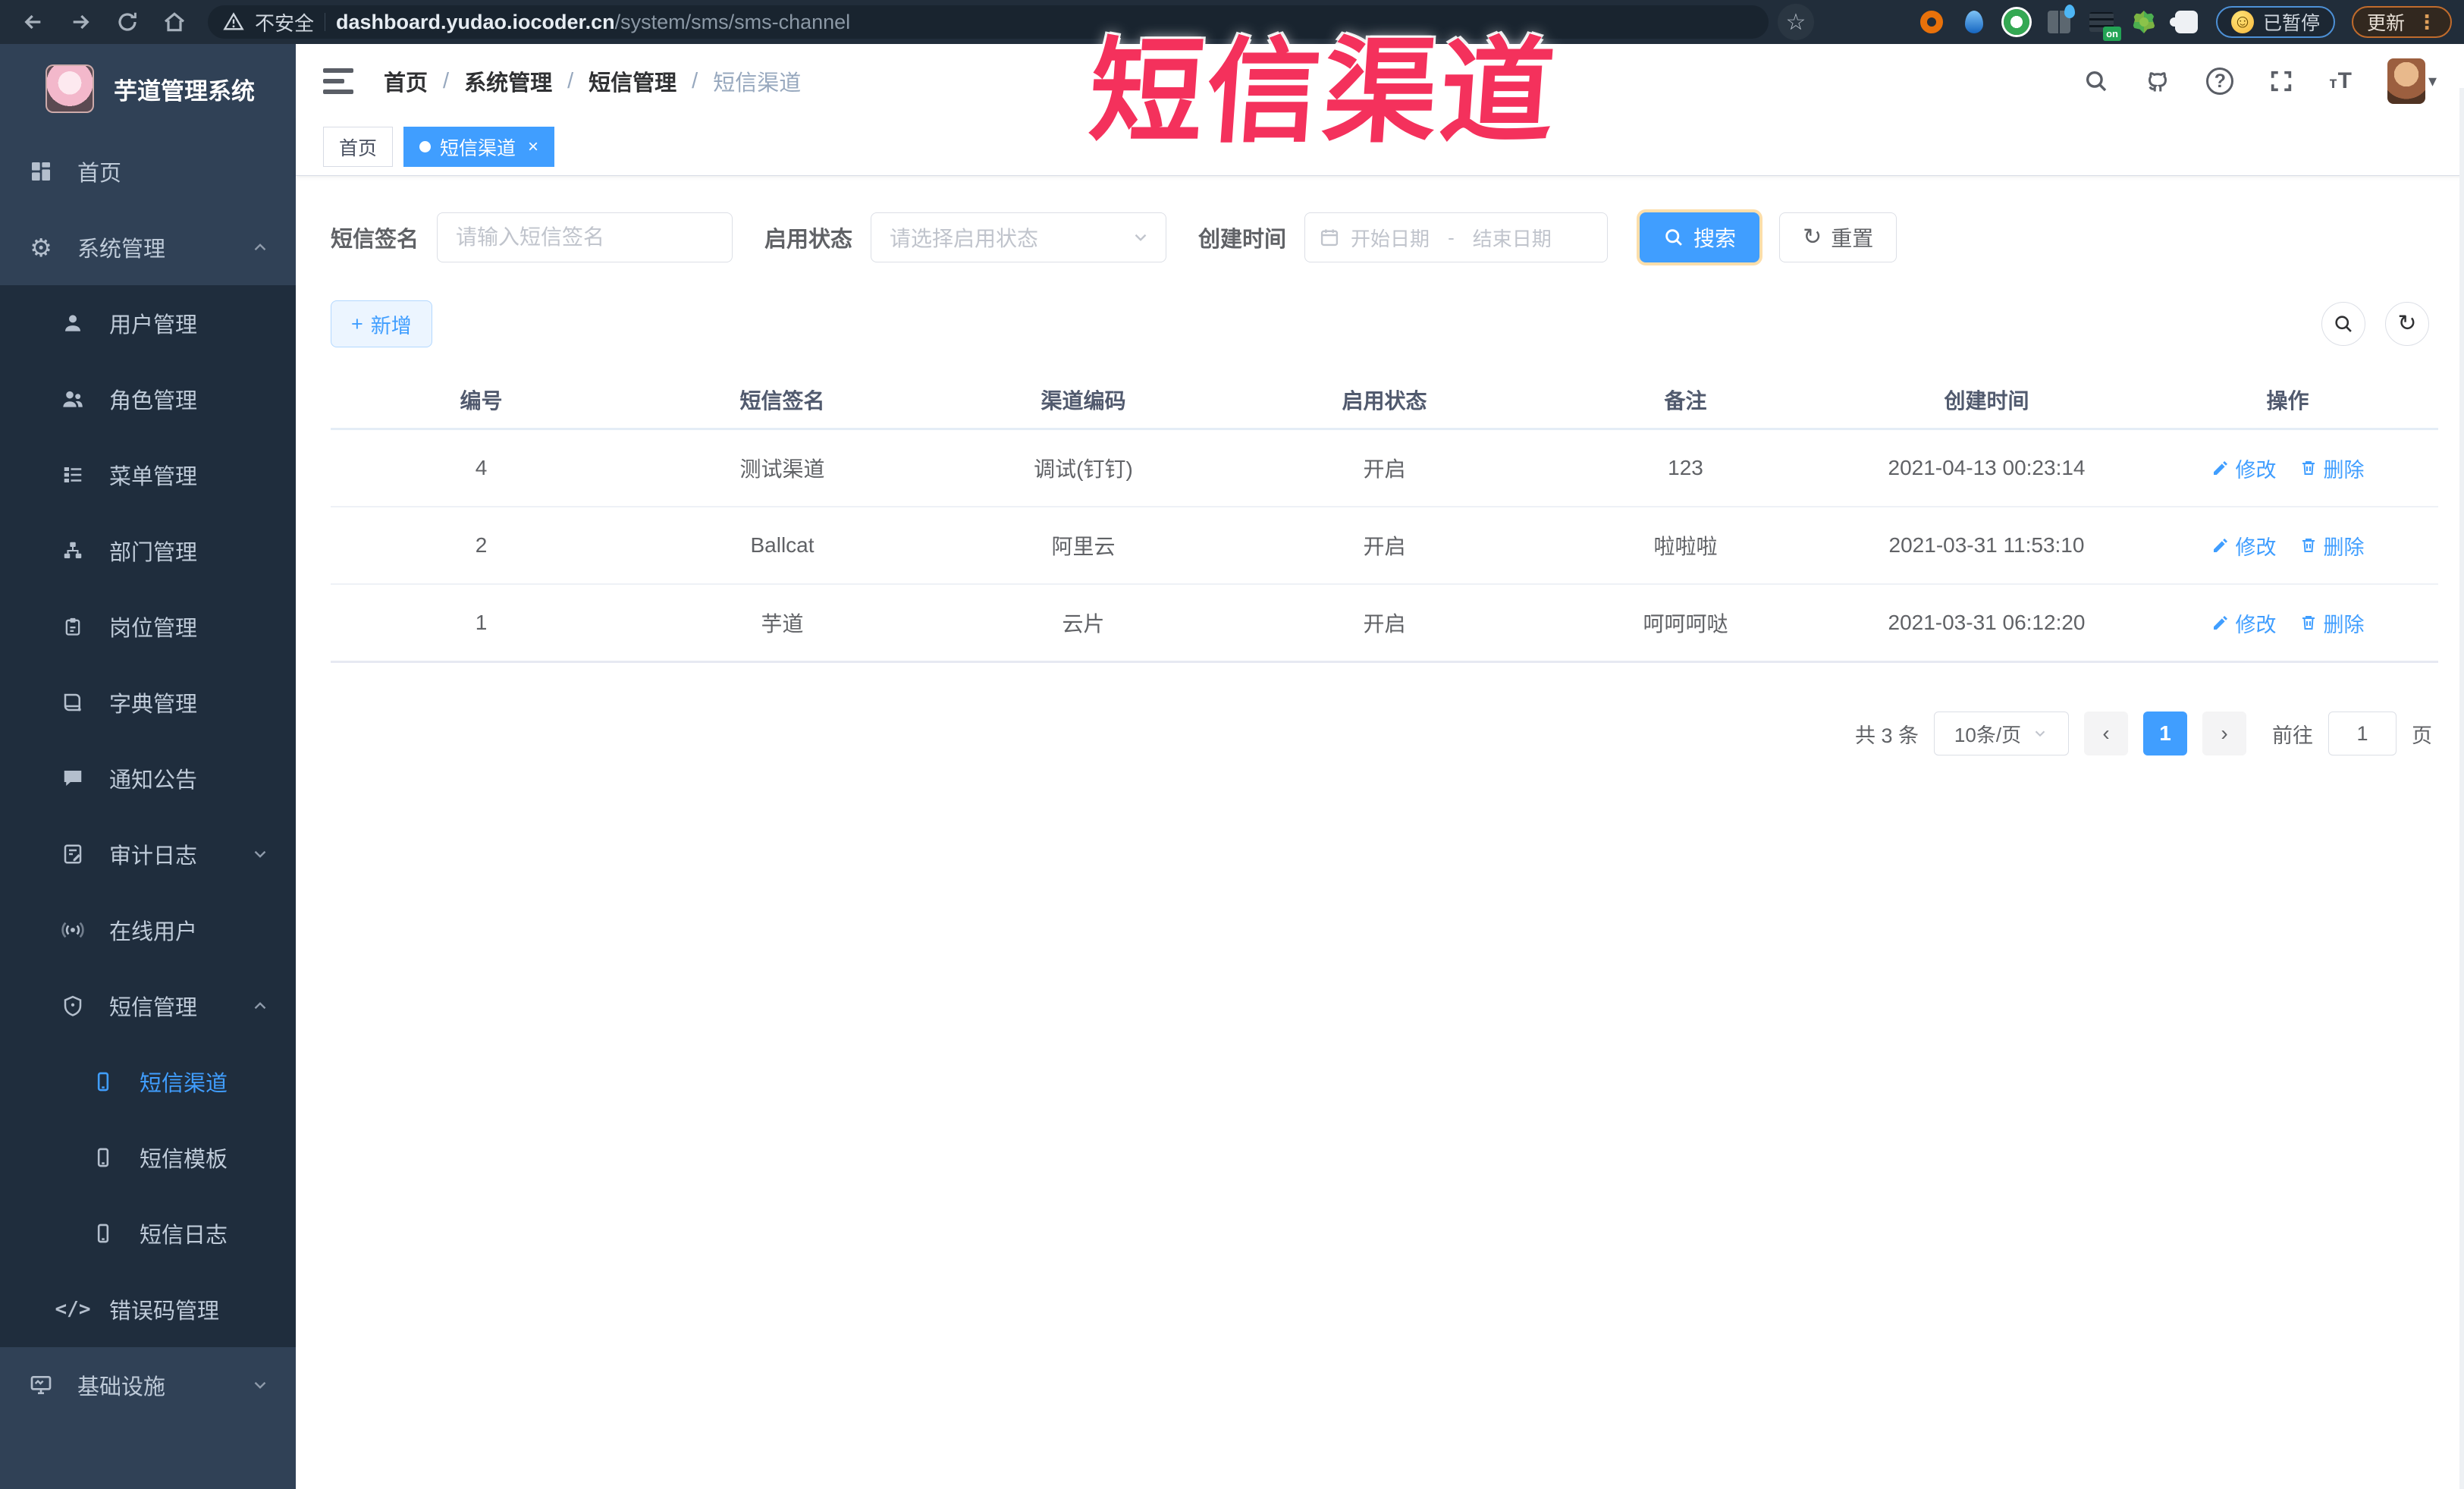 The width and height of the screenshot is (2464, 1489). What do you see at coordinates (148, 702) in the screenshot?
I see `sidebar-item-dict: 字典管理` at bounding box center [148, 702].